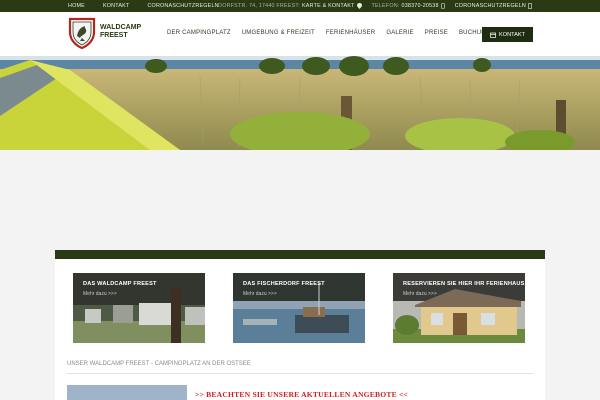 This screenshot has width=600, height=400. Describe the element at coordinates (436, 33) in the screenshot. I see `nav-preise: PREISE` at that location.